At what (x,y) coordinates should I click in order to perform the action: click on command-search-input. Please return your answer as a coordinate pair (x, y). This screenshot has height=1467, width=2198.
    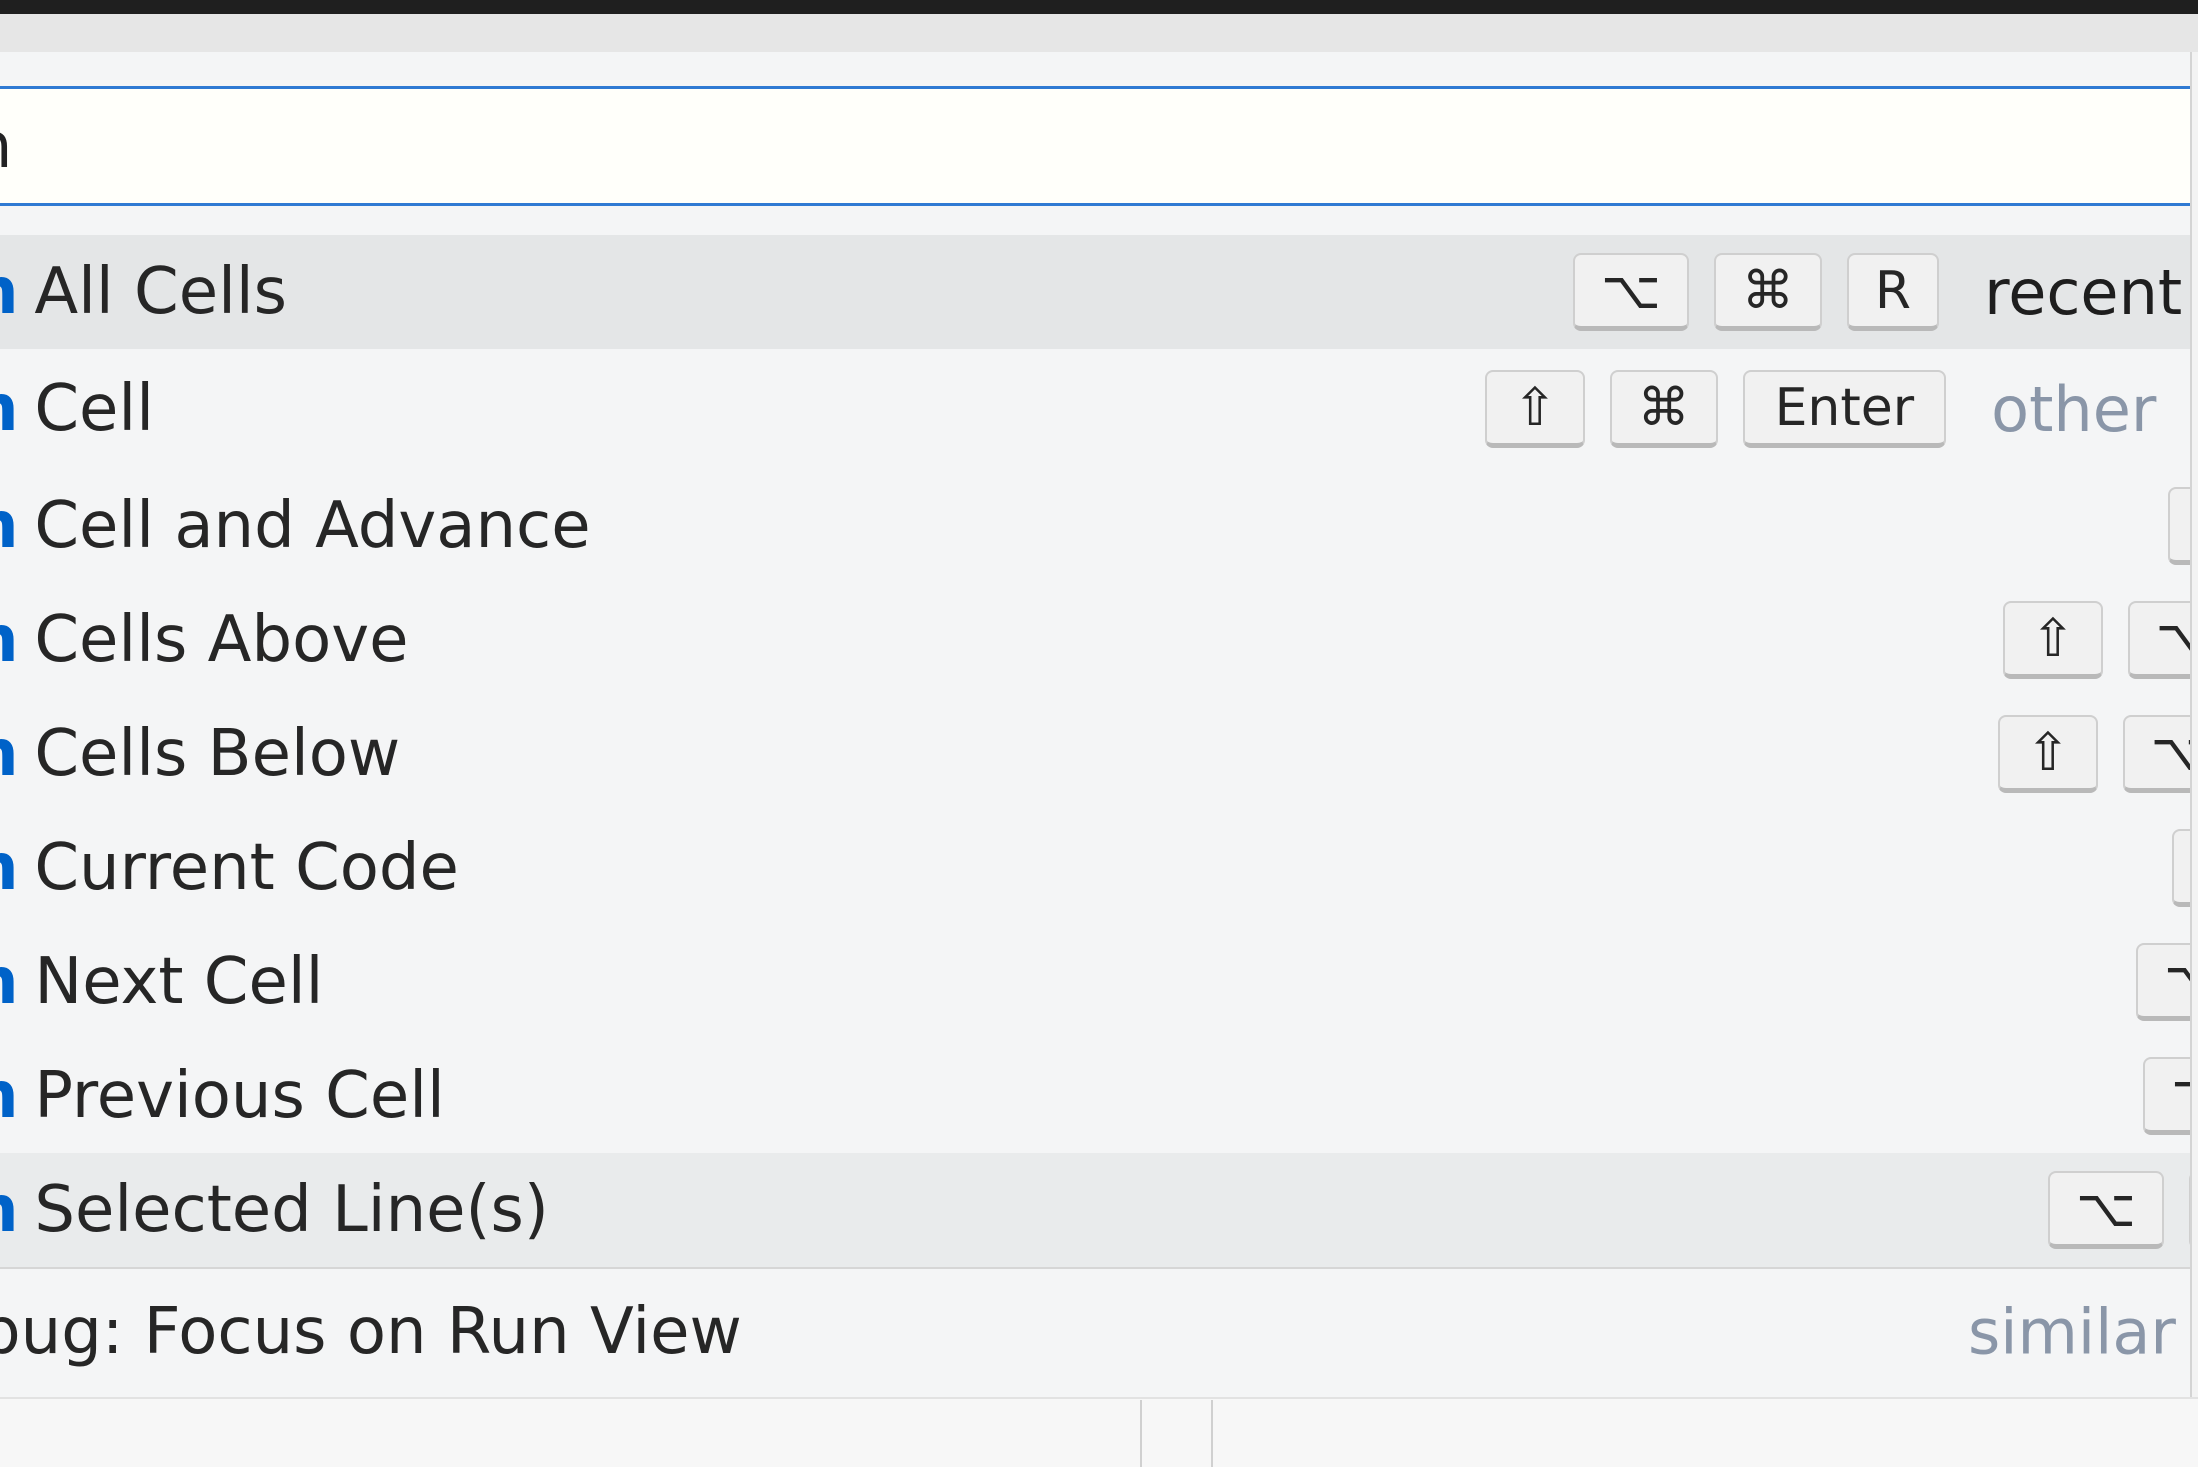
    Looking at the image, I should click on (1094, 146).